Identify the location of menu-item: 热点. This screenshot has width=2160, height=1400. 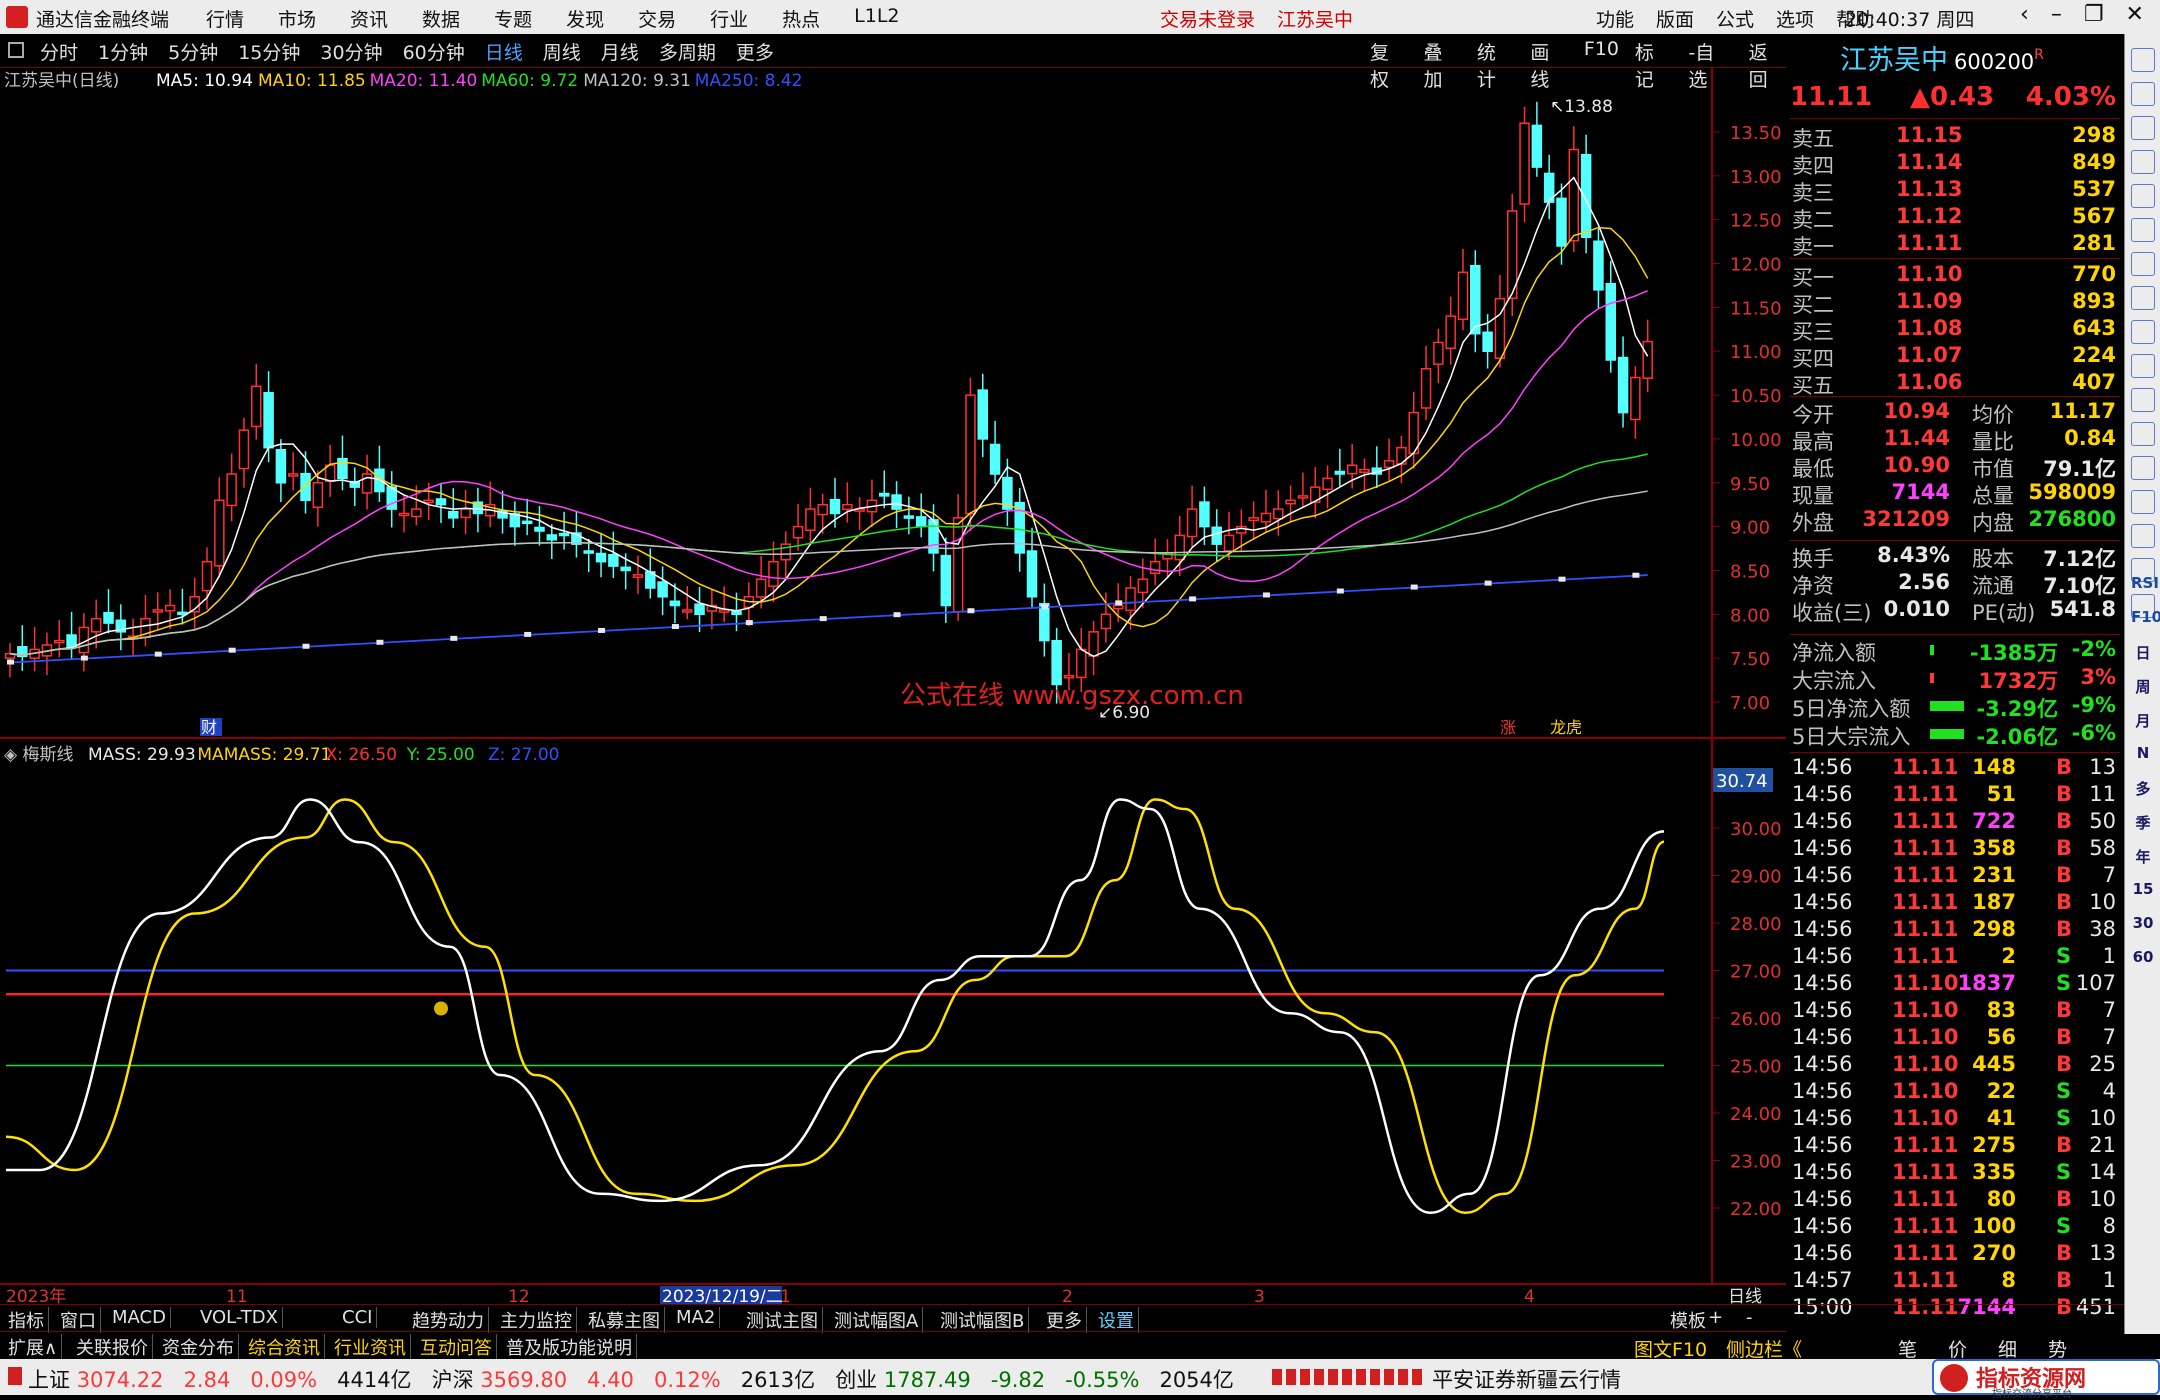
(801, 18).